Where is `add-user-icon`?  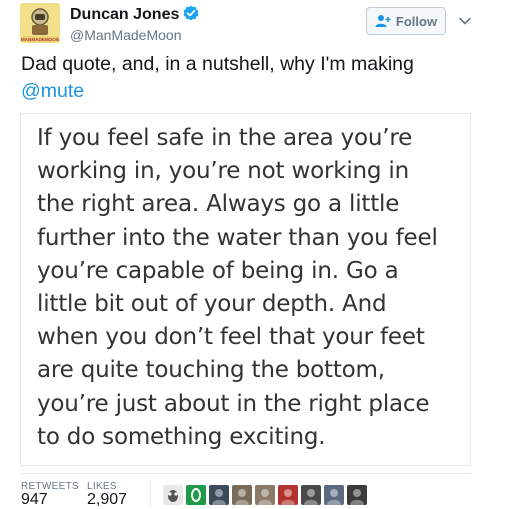
add-user-icon is located at coordinates (383, 21).